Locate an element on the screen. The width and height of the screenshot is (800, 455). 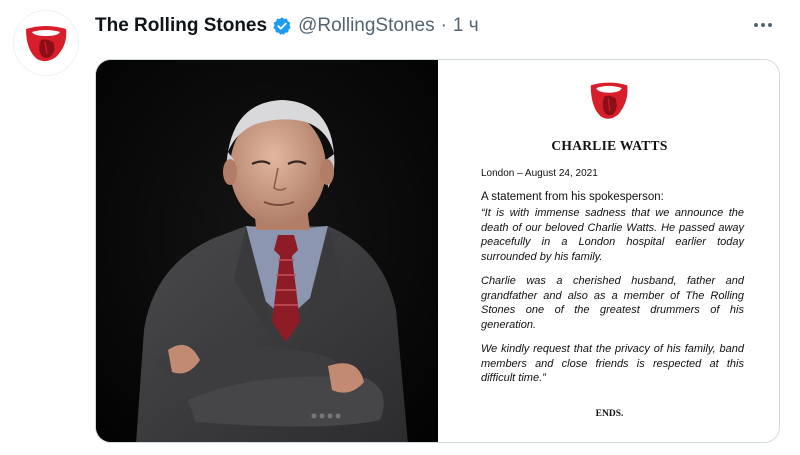
avatar is located at coordinates (46, 43).